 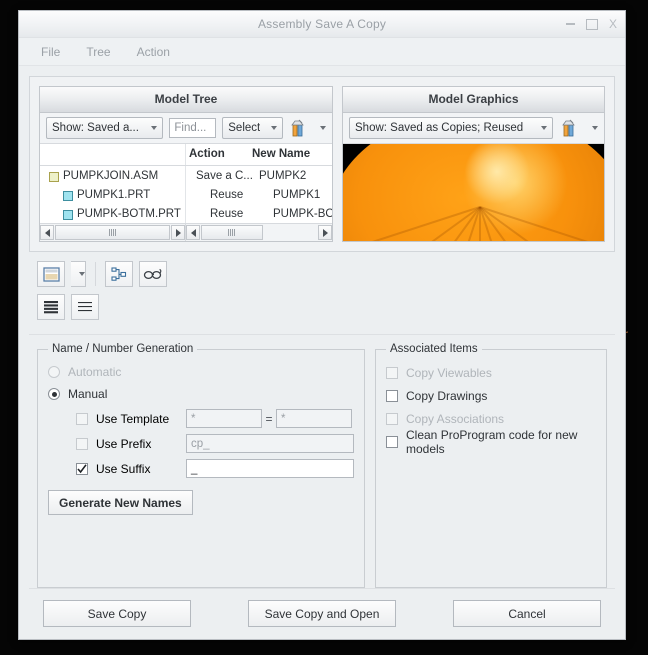 What do you see at coordinates (392, 441) in the screenshot?
I see `clean-proprogram-checkbox` at bounding box center [392, 441].